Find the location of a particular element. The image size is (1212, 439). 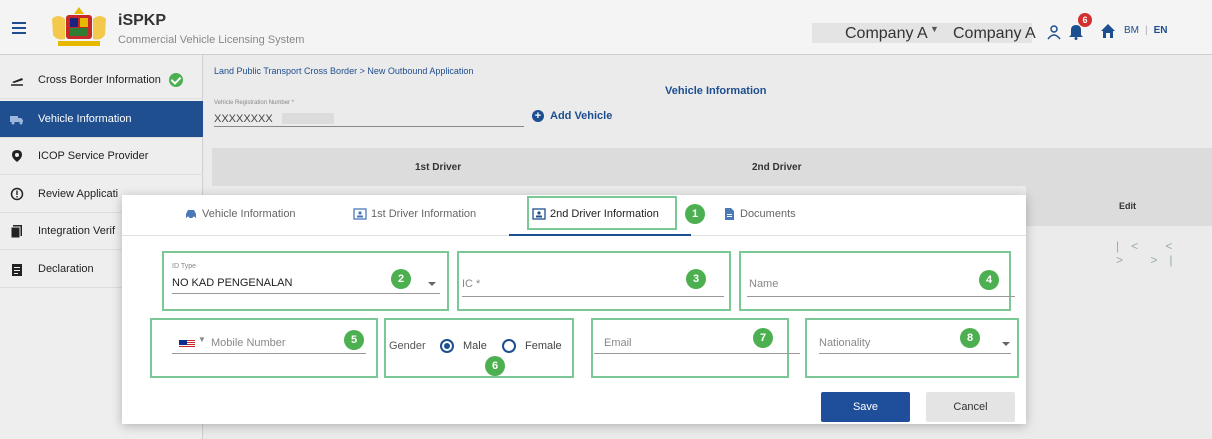

driver-2-header: 2nd Driver is located at coordinates (777, 167).